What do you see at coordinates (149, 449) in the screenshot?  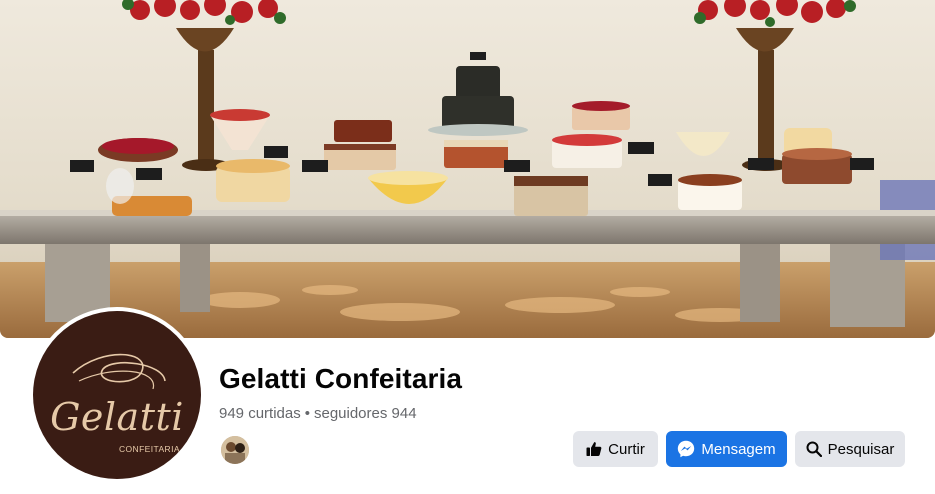 I see `logo-subtitle: CONFEITARIA` at bounding box center [149, 449].